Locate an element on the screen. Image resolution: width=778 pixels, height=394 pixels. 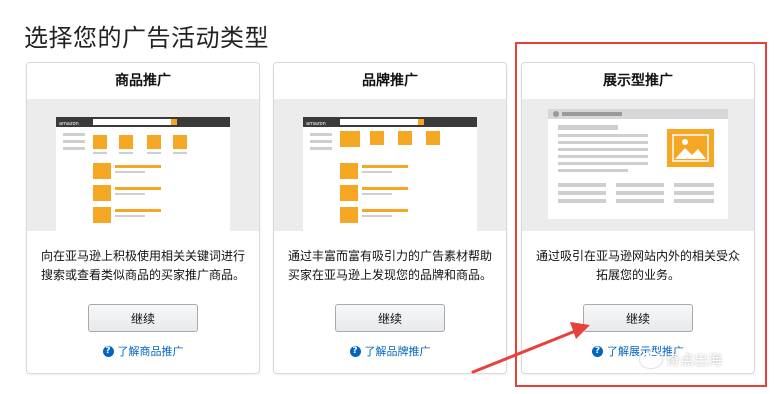
sponsored-display-mockup is located at coordinates (638, 164).